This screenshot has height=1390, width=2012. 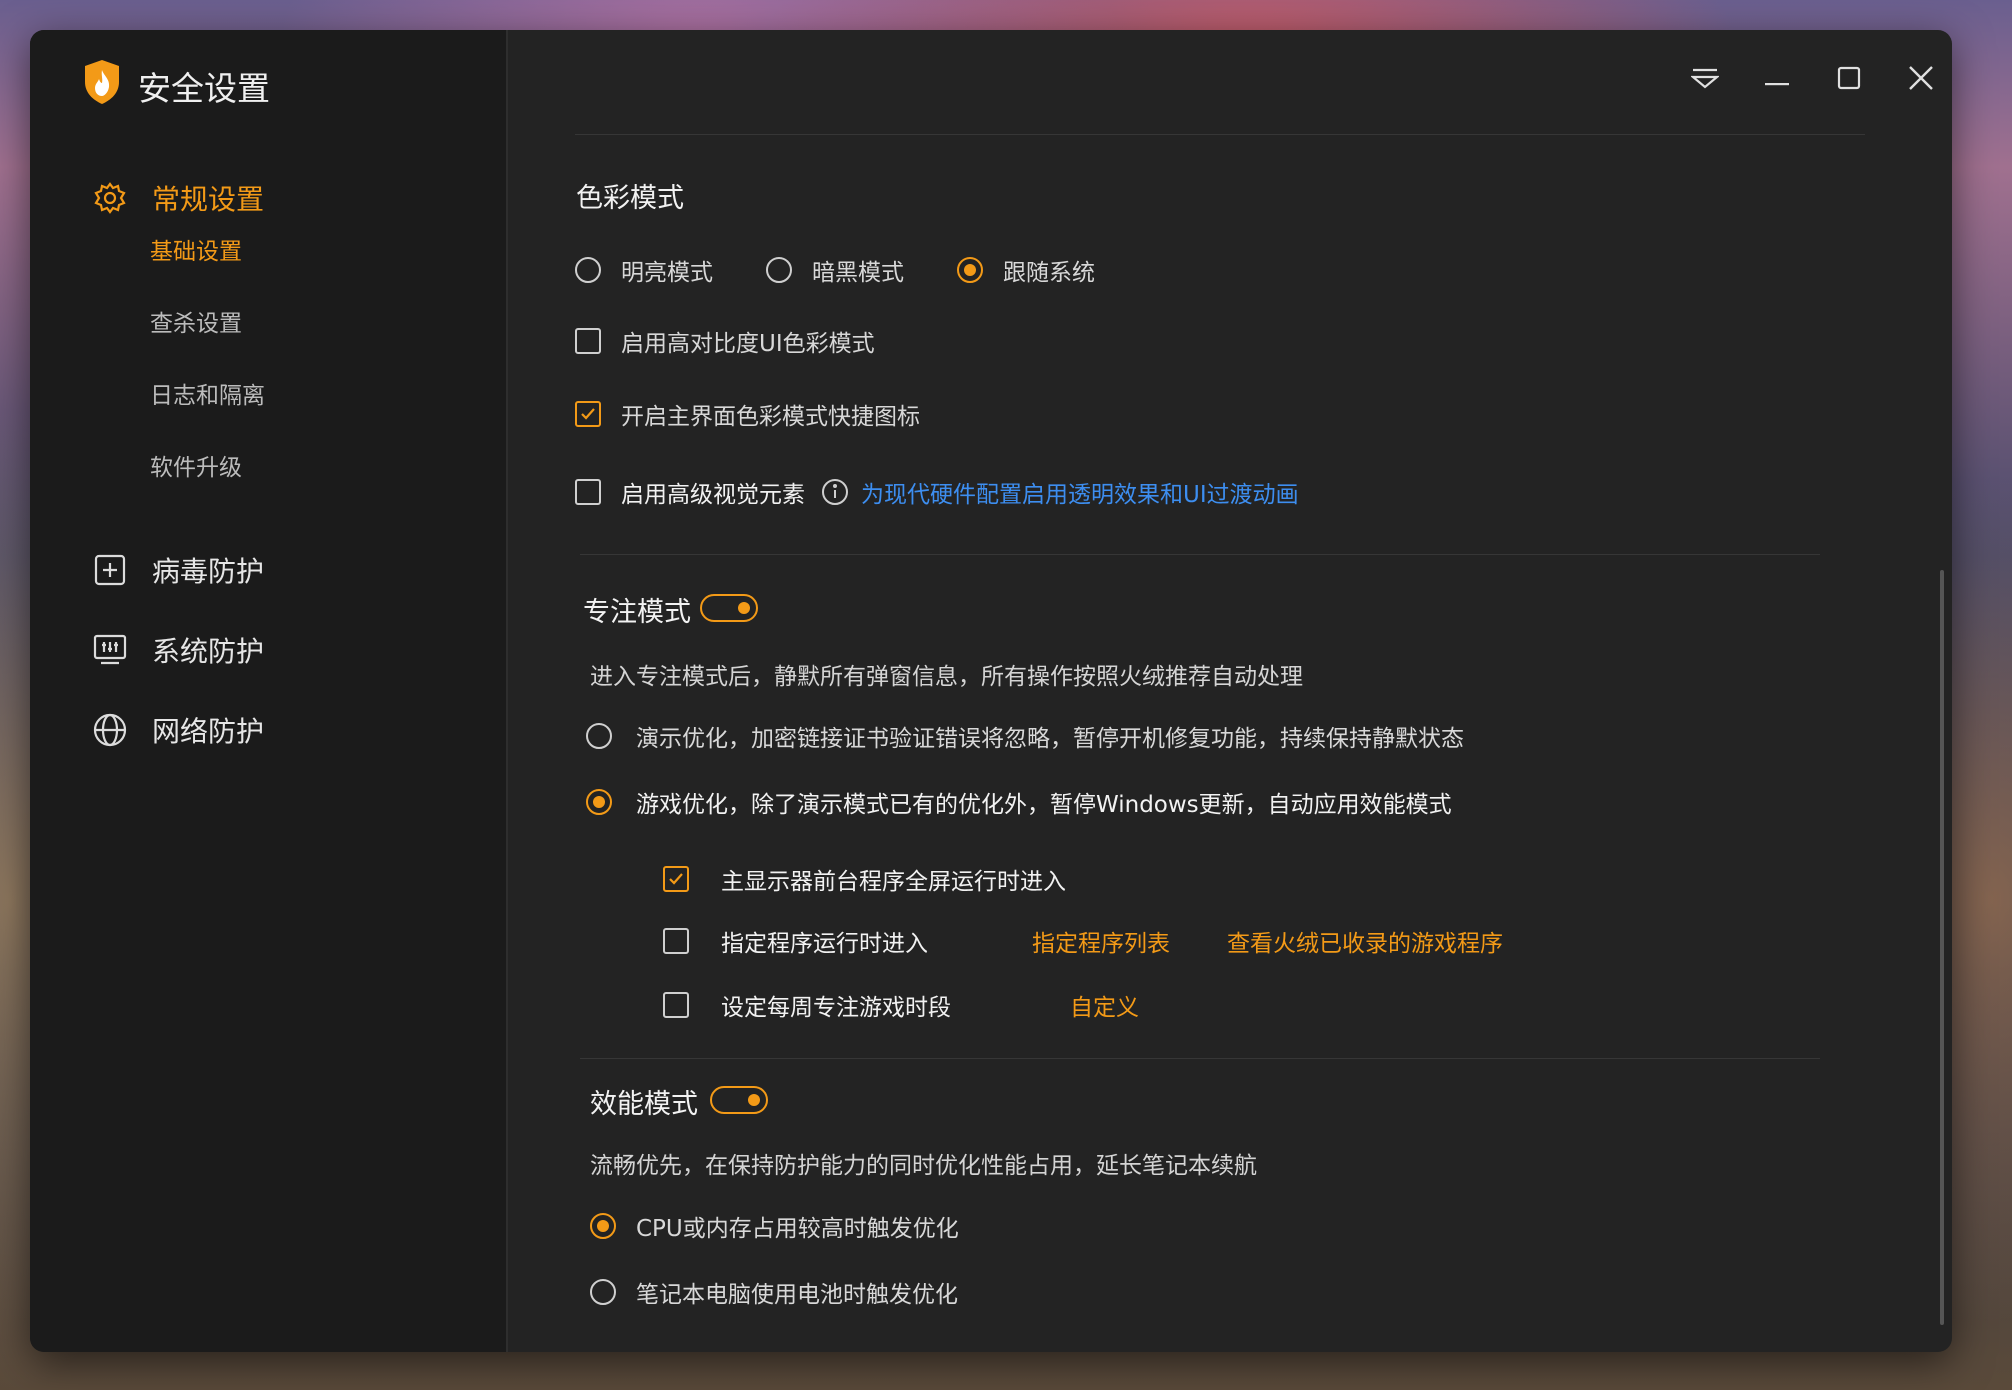 I want to click on radio-light-mode: 明亮模式, so click(x=644, y=270).